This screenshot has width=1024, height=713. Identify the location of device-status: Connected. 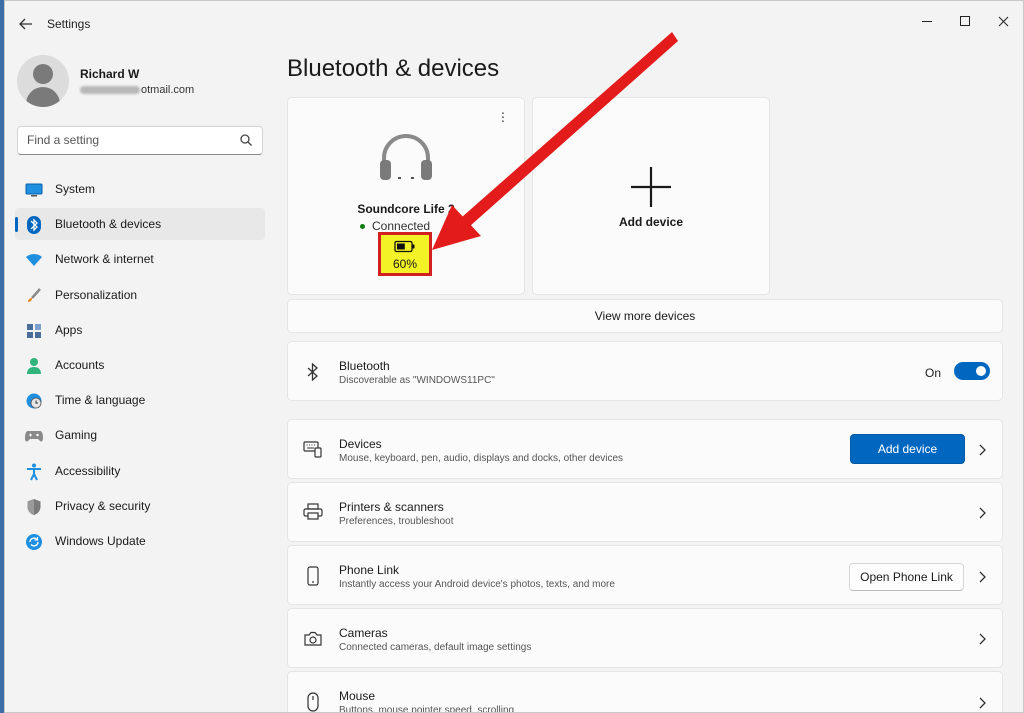
(395, 226).